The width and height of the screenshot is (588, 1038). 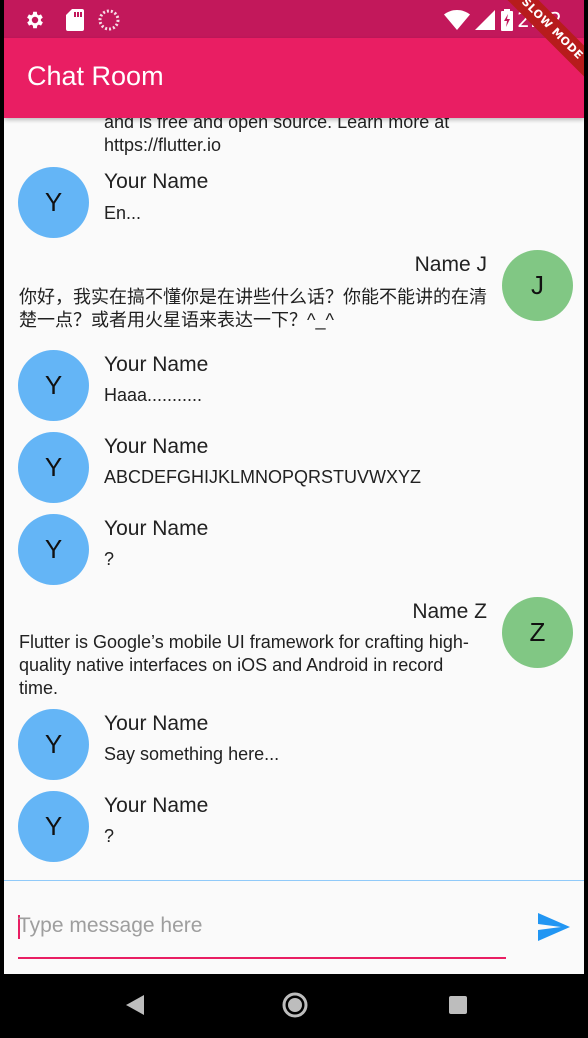 I want to click on app-title: Chat Room, so click(x=95, y=76).